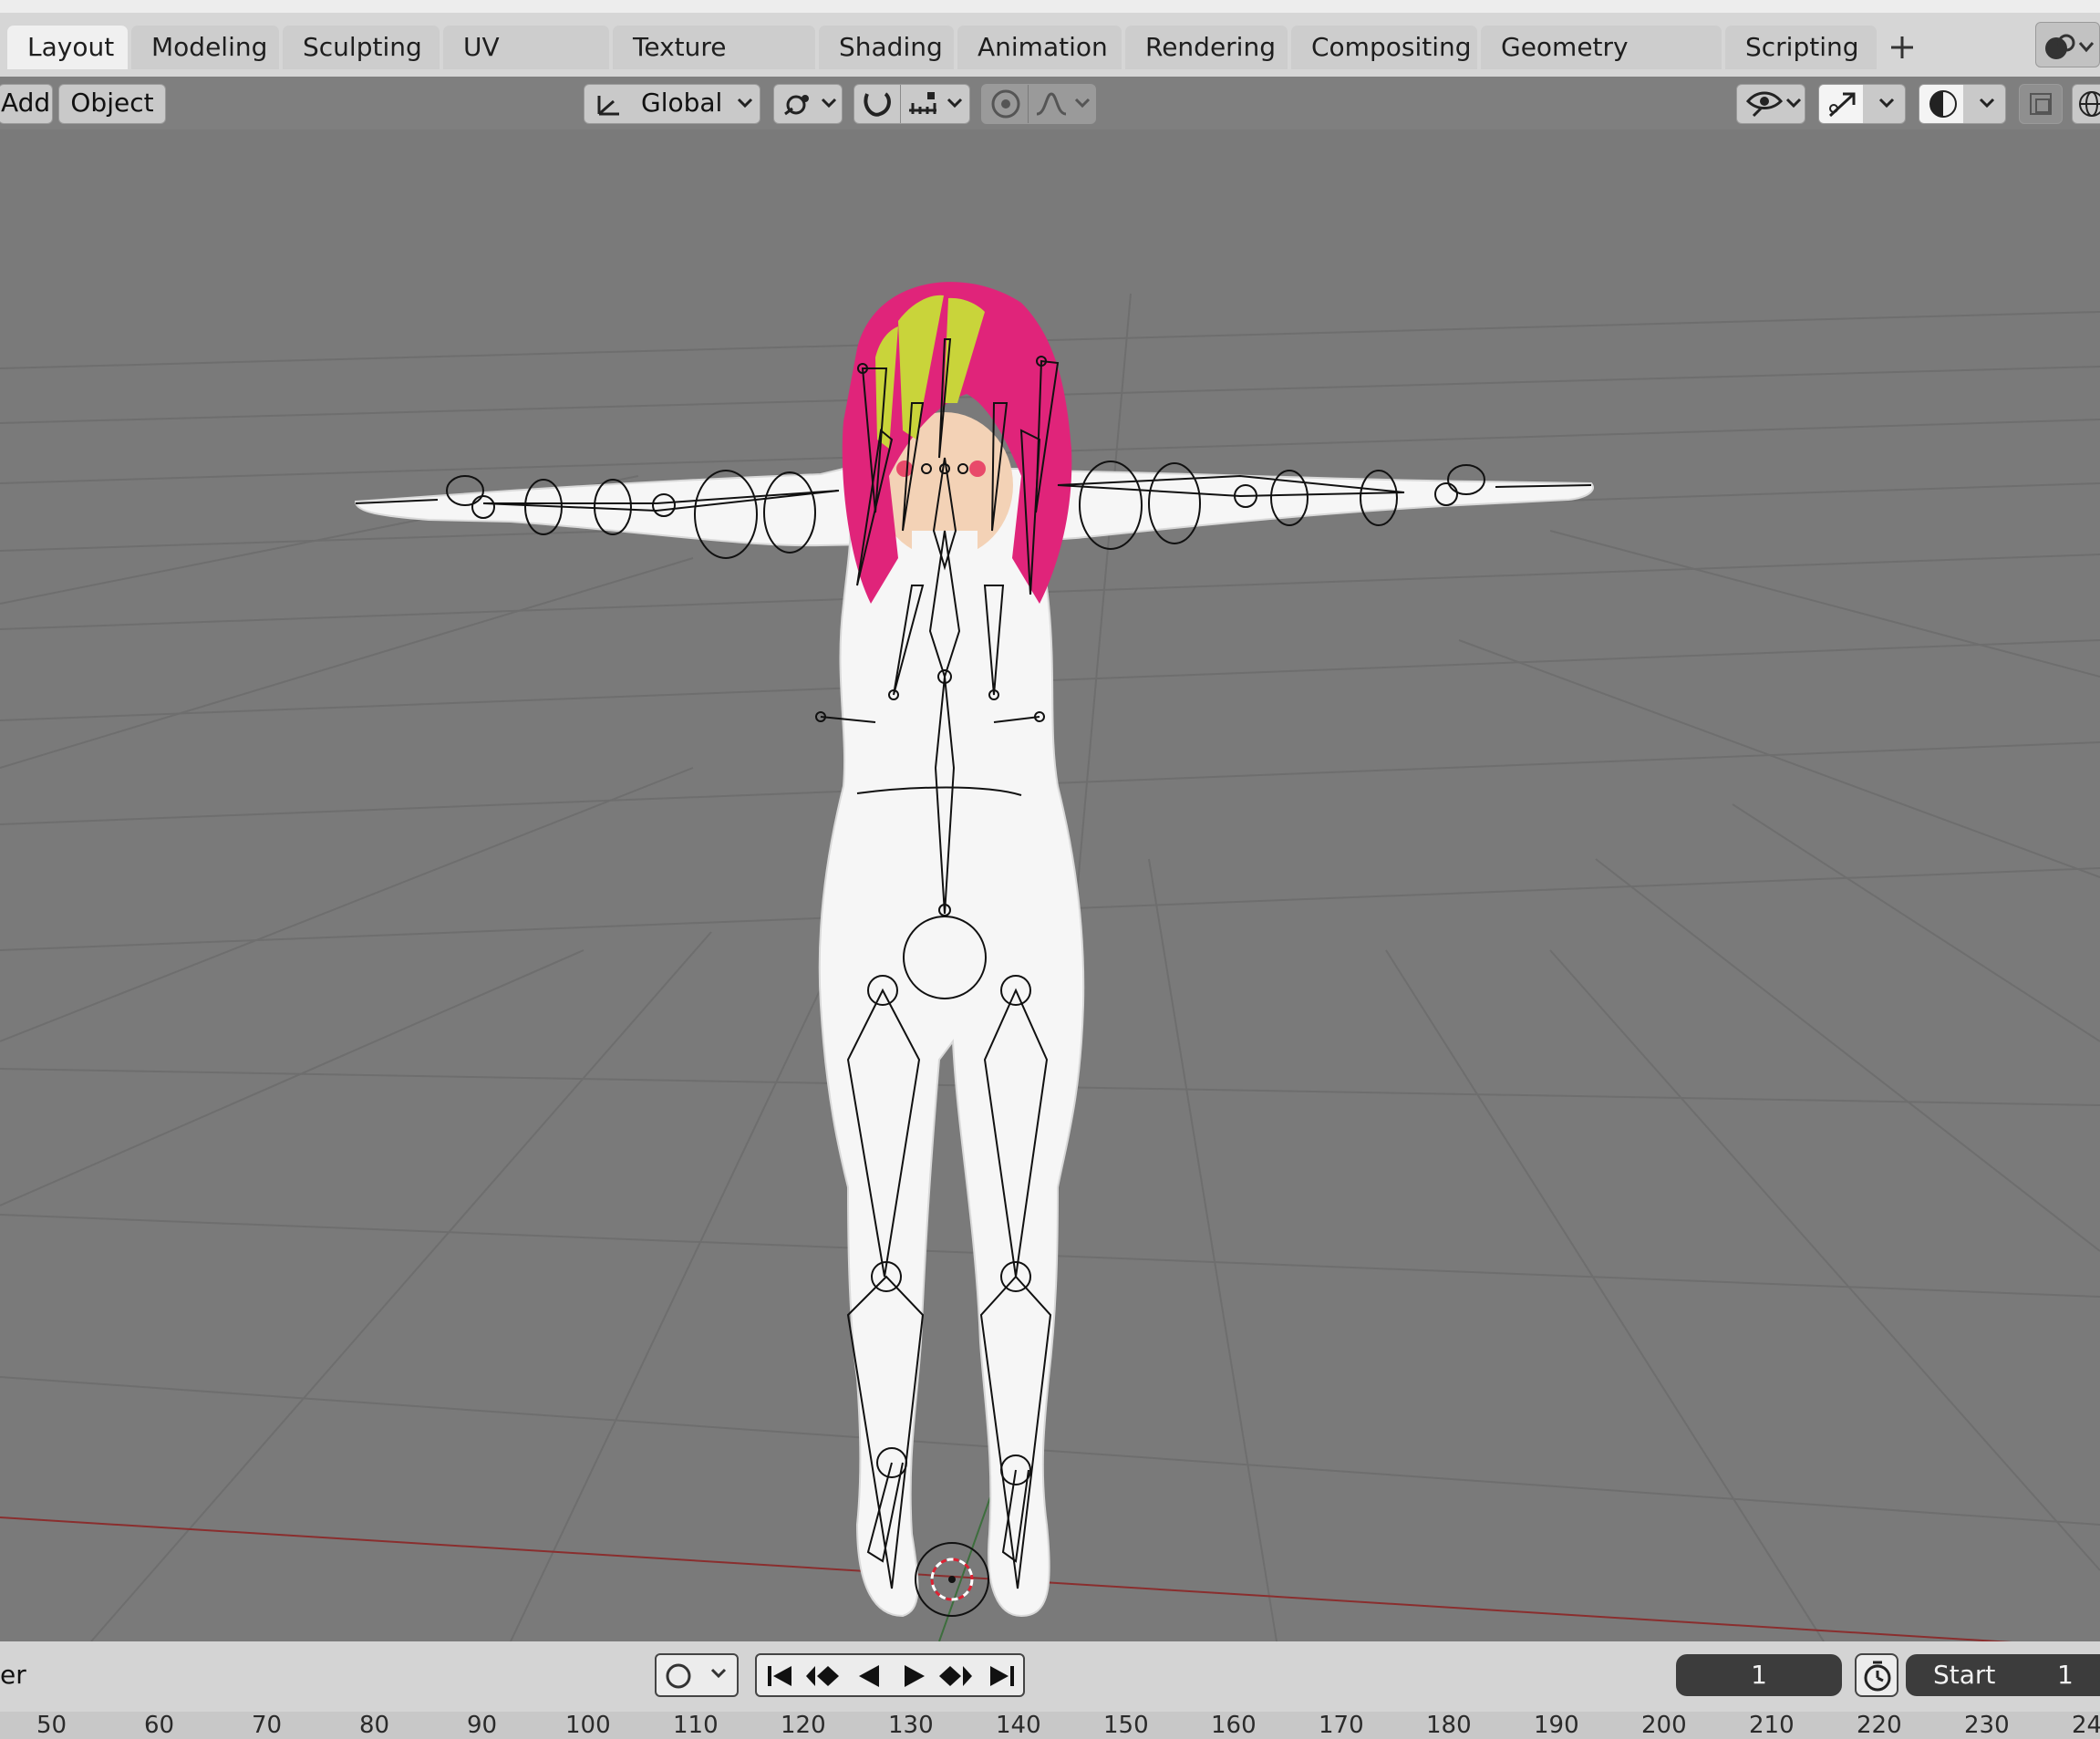 This screenshot has height=1739, width=2100. I want to click on gizmo-dropdown, so click(1862, 104).